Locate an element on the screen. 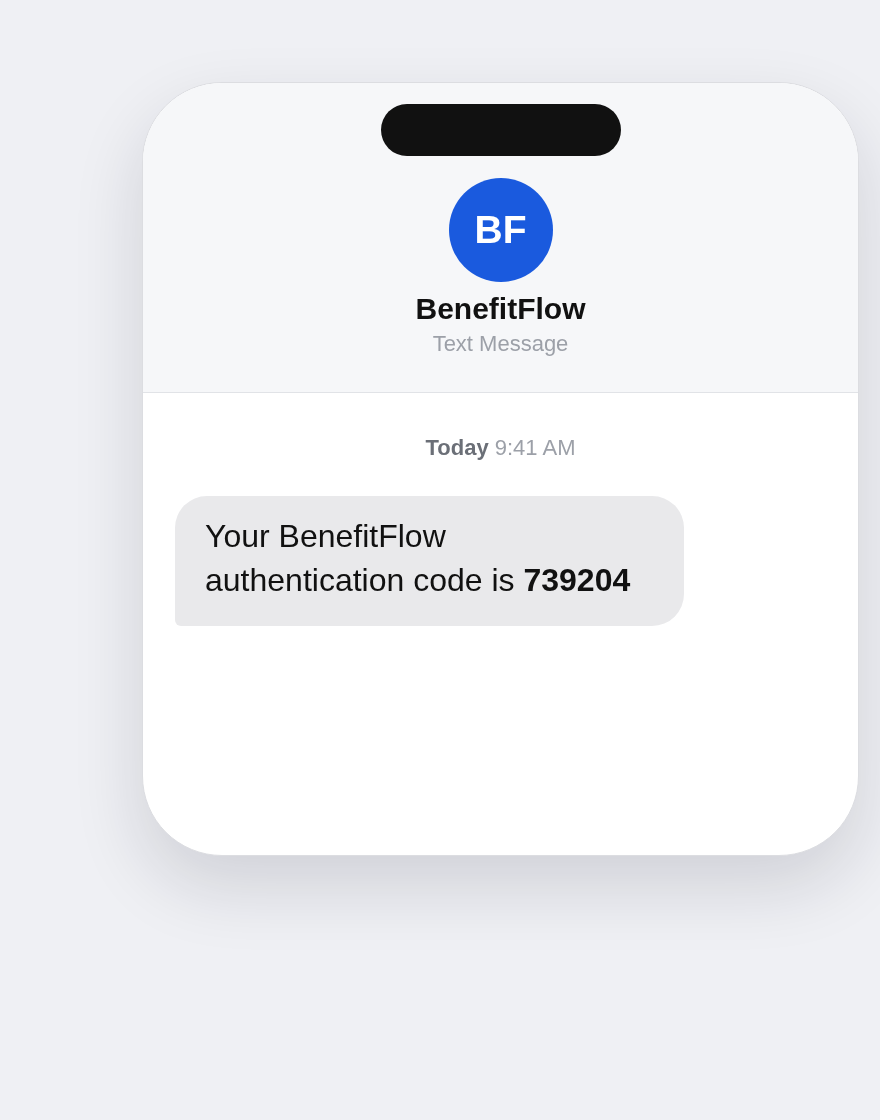 This screenshot has width=880, height=1120. timestamp: Today 9:41 AM is located at coordinates (500, 448).